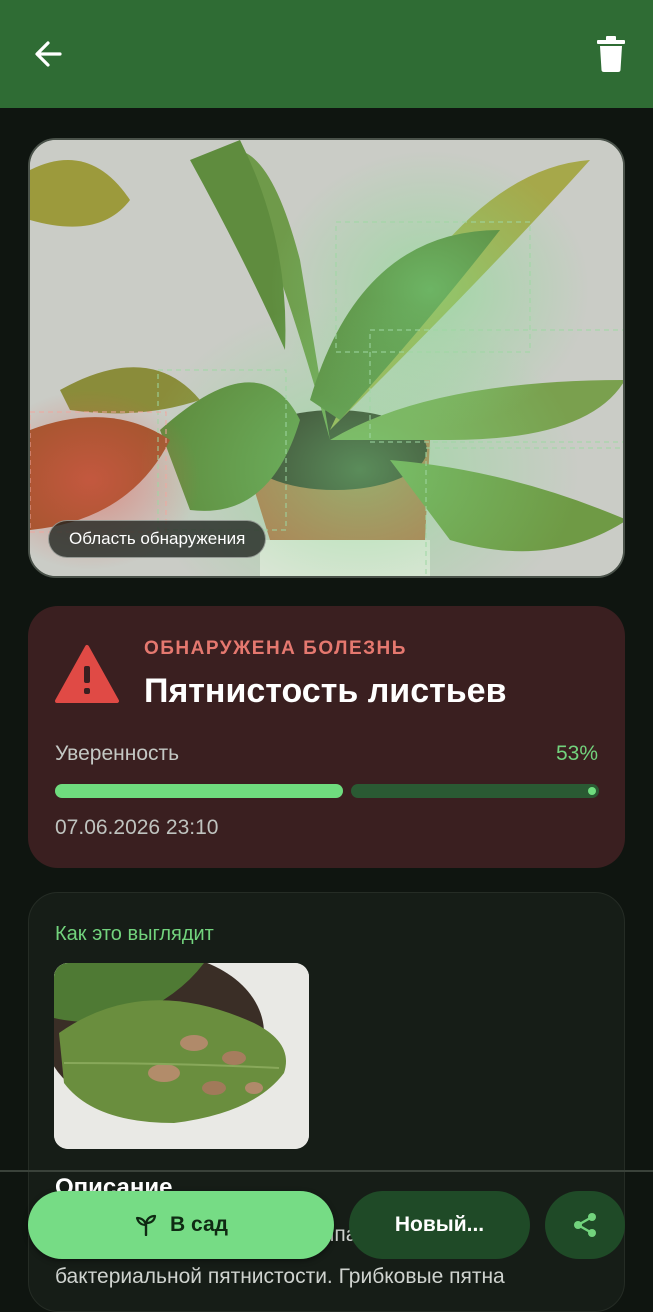 The image size is (653, 1312). I want to click on example-leaf-illustration, so click(181, 1056).